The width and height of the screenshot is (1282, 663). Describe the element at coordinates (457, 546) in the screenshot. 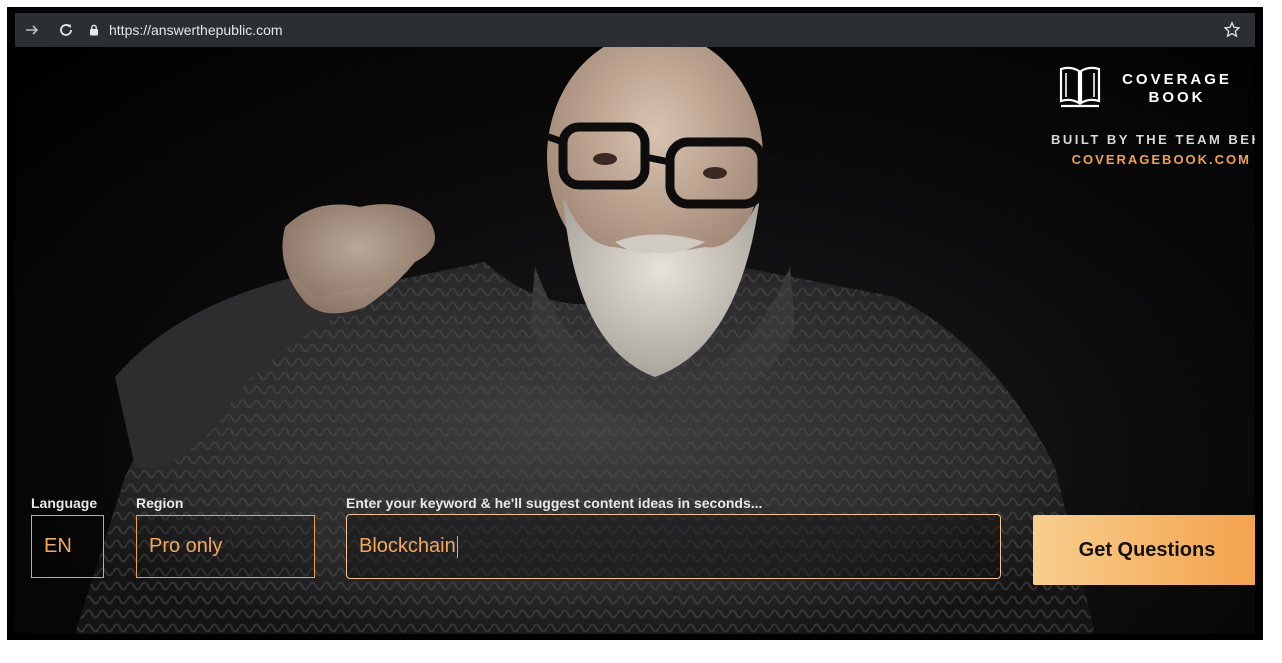

I see `text-caret` at that location.